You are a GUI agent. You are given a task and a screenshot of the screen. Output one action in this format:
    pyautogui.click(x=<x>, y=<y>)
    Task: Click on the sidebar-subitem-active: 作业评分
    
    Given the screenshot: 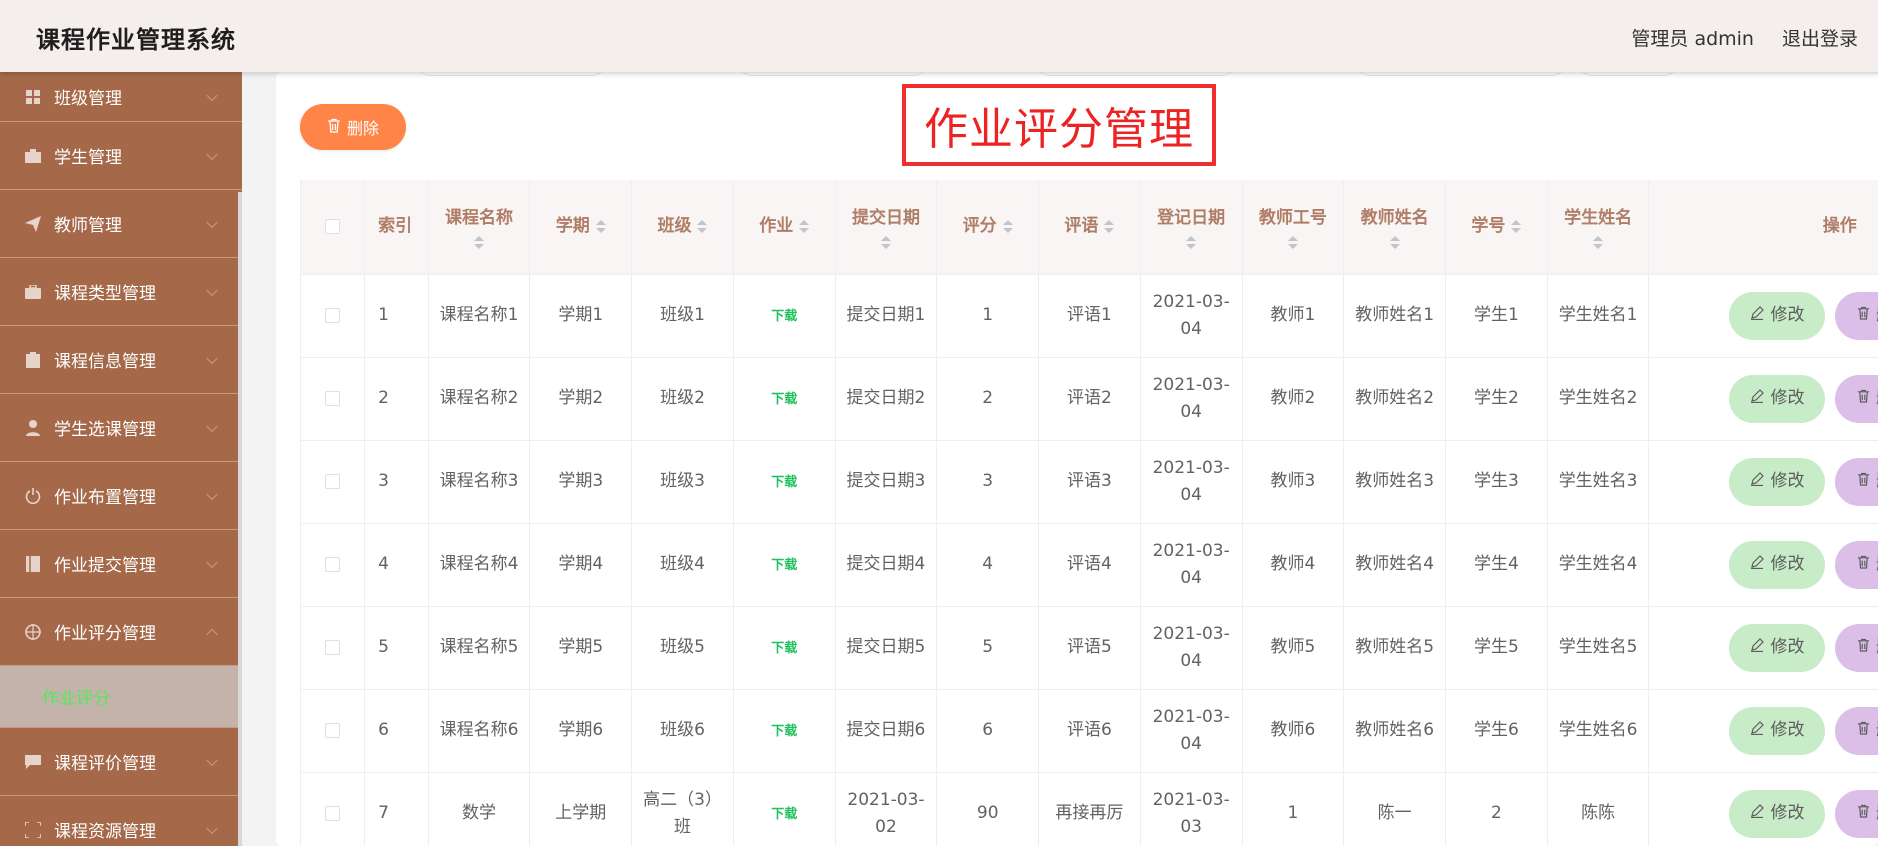 What is the action you would take?
    pyautogui.click(x=121, y=697)
    